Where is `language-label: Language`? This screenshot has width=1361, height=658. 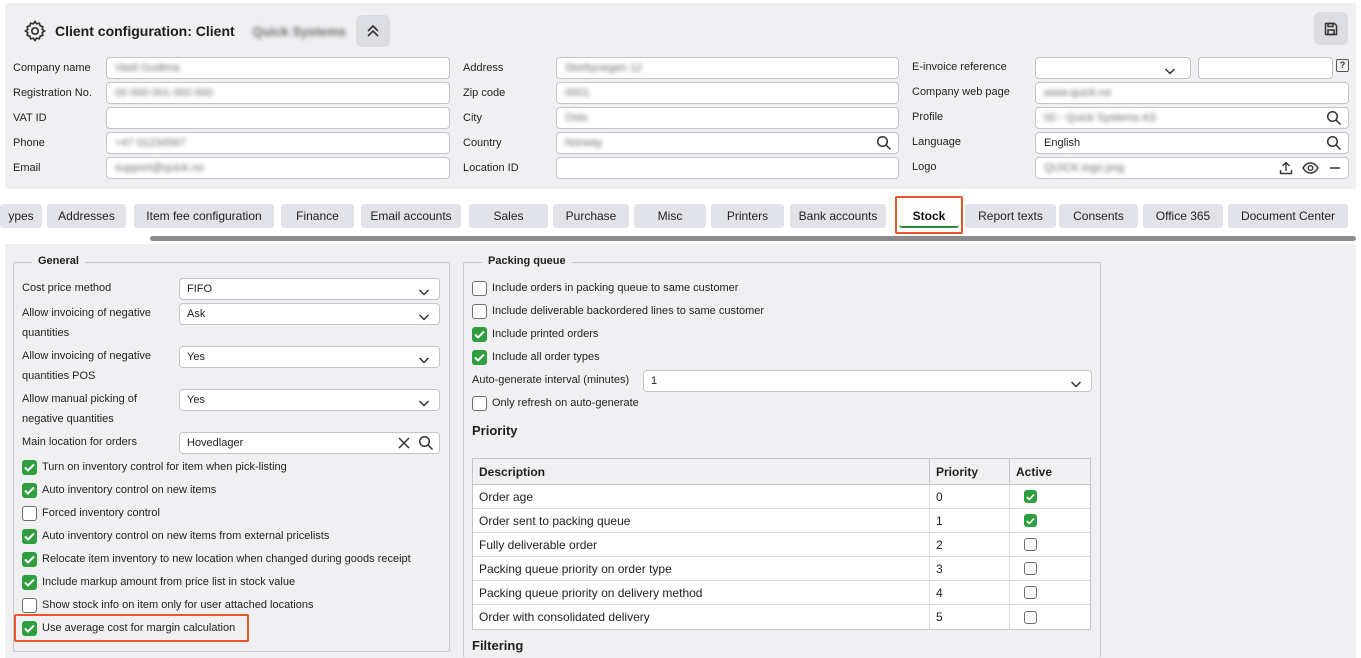
language-label: Language is located at coordinates (936, 142).